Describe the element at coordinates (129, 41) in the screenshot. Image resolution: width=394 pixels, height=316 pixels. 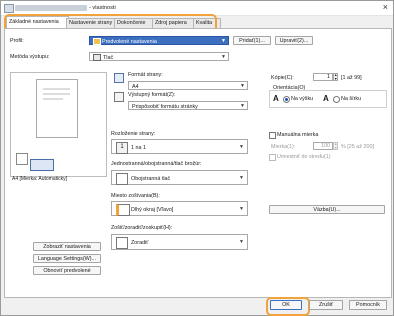
I see `profile-value: Predvolené nastavenia` at that location.